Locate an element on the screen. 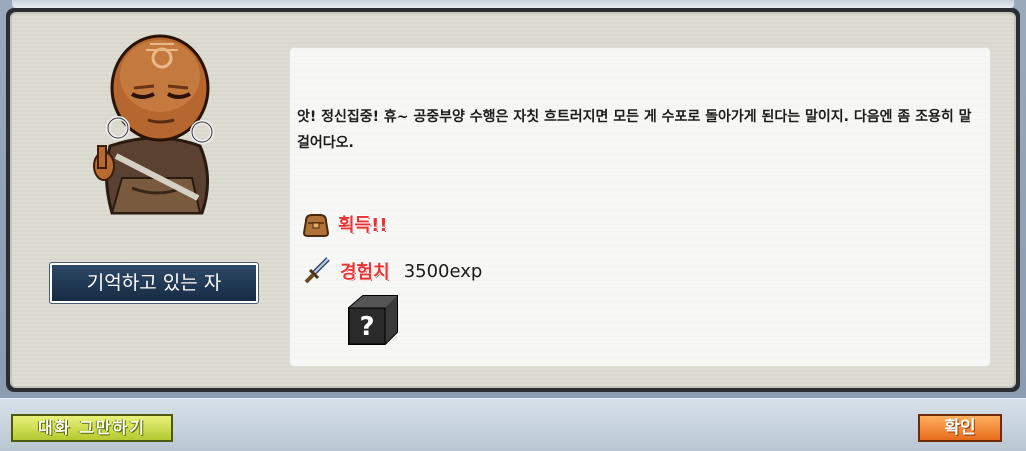  bag-icon is located at coordinates (316, 225).